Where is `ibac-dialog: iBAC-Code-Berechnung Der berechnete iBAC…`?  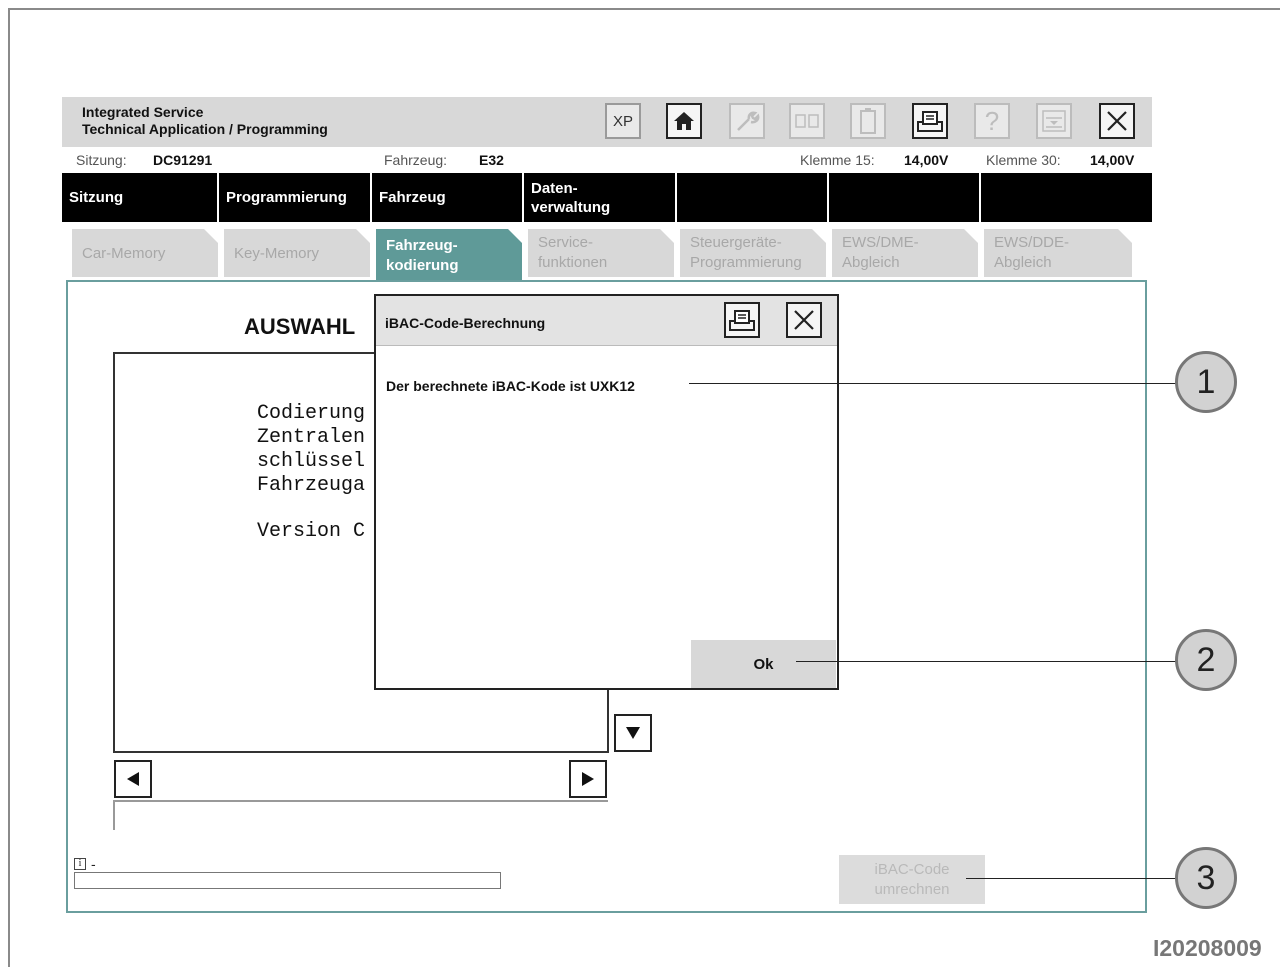 ibac-dialog: iBAC-Code-Berechnung Der berechnete iBAC… is located at coordinates (606, 492).